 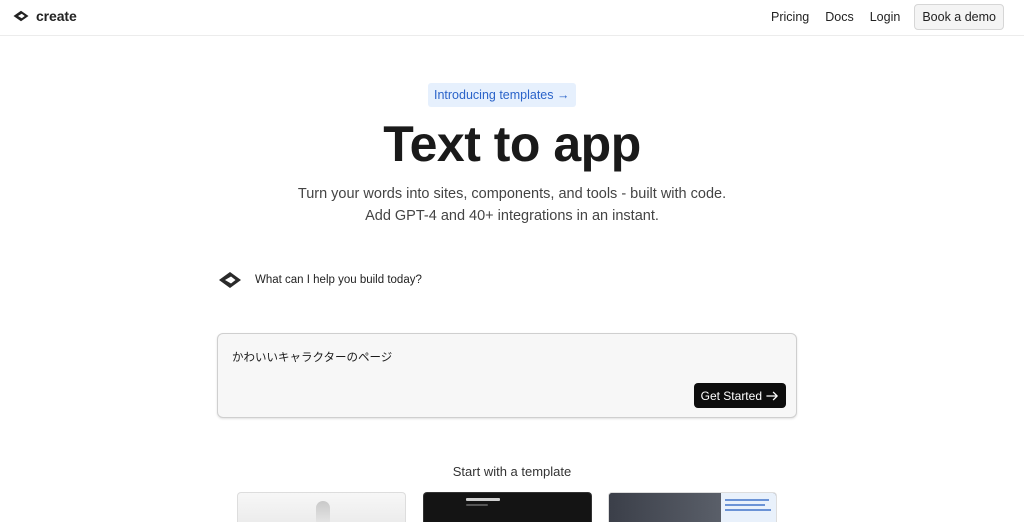 What do you see at coordinates (772, 395) in the screenshot?
I see `arrow-right-icon` at bounding box center [772, 395].